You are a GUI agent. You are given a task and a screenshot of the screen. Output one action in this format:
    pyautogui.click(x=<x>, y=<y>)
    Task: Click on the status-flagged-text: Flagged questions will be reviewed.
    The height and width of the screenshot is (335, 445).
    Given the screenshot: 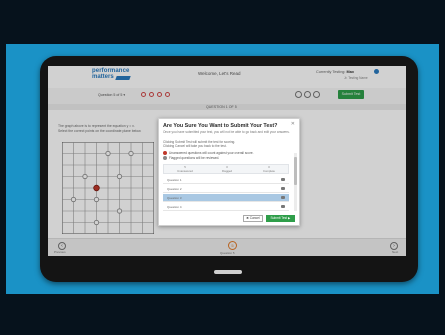 What is the action you would take?
    pyautogui.click(x=194, y=158)
    